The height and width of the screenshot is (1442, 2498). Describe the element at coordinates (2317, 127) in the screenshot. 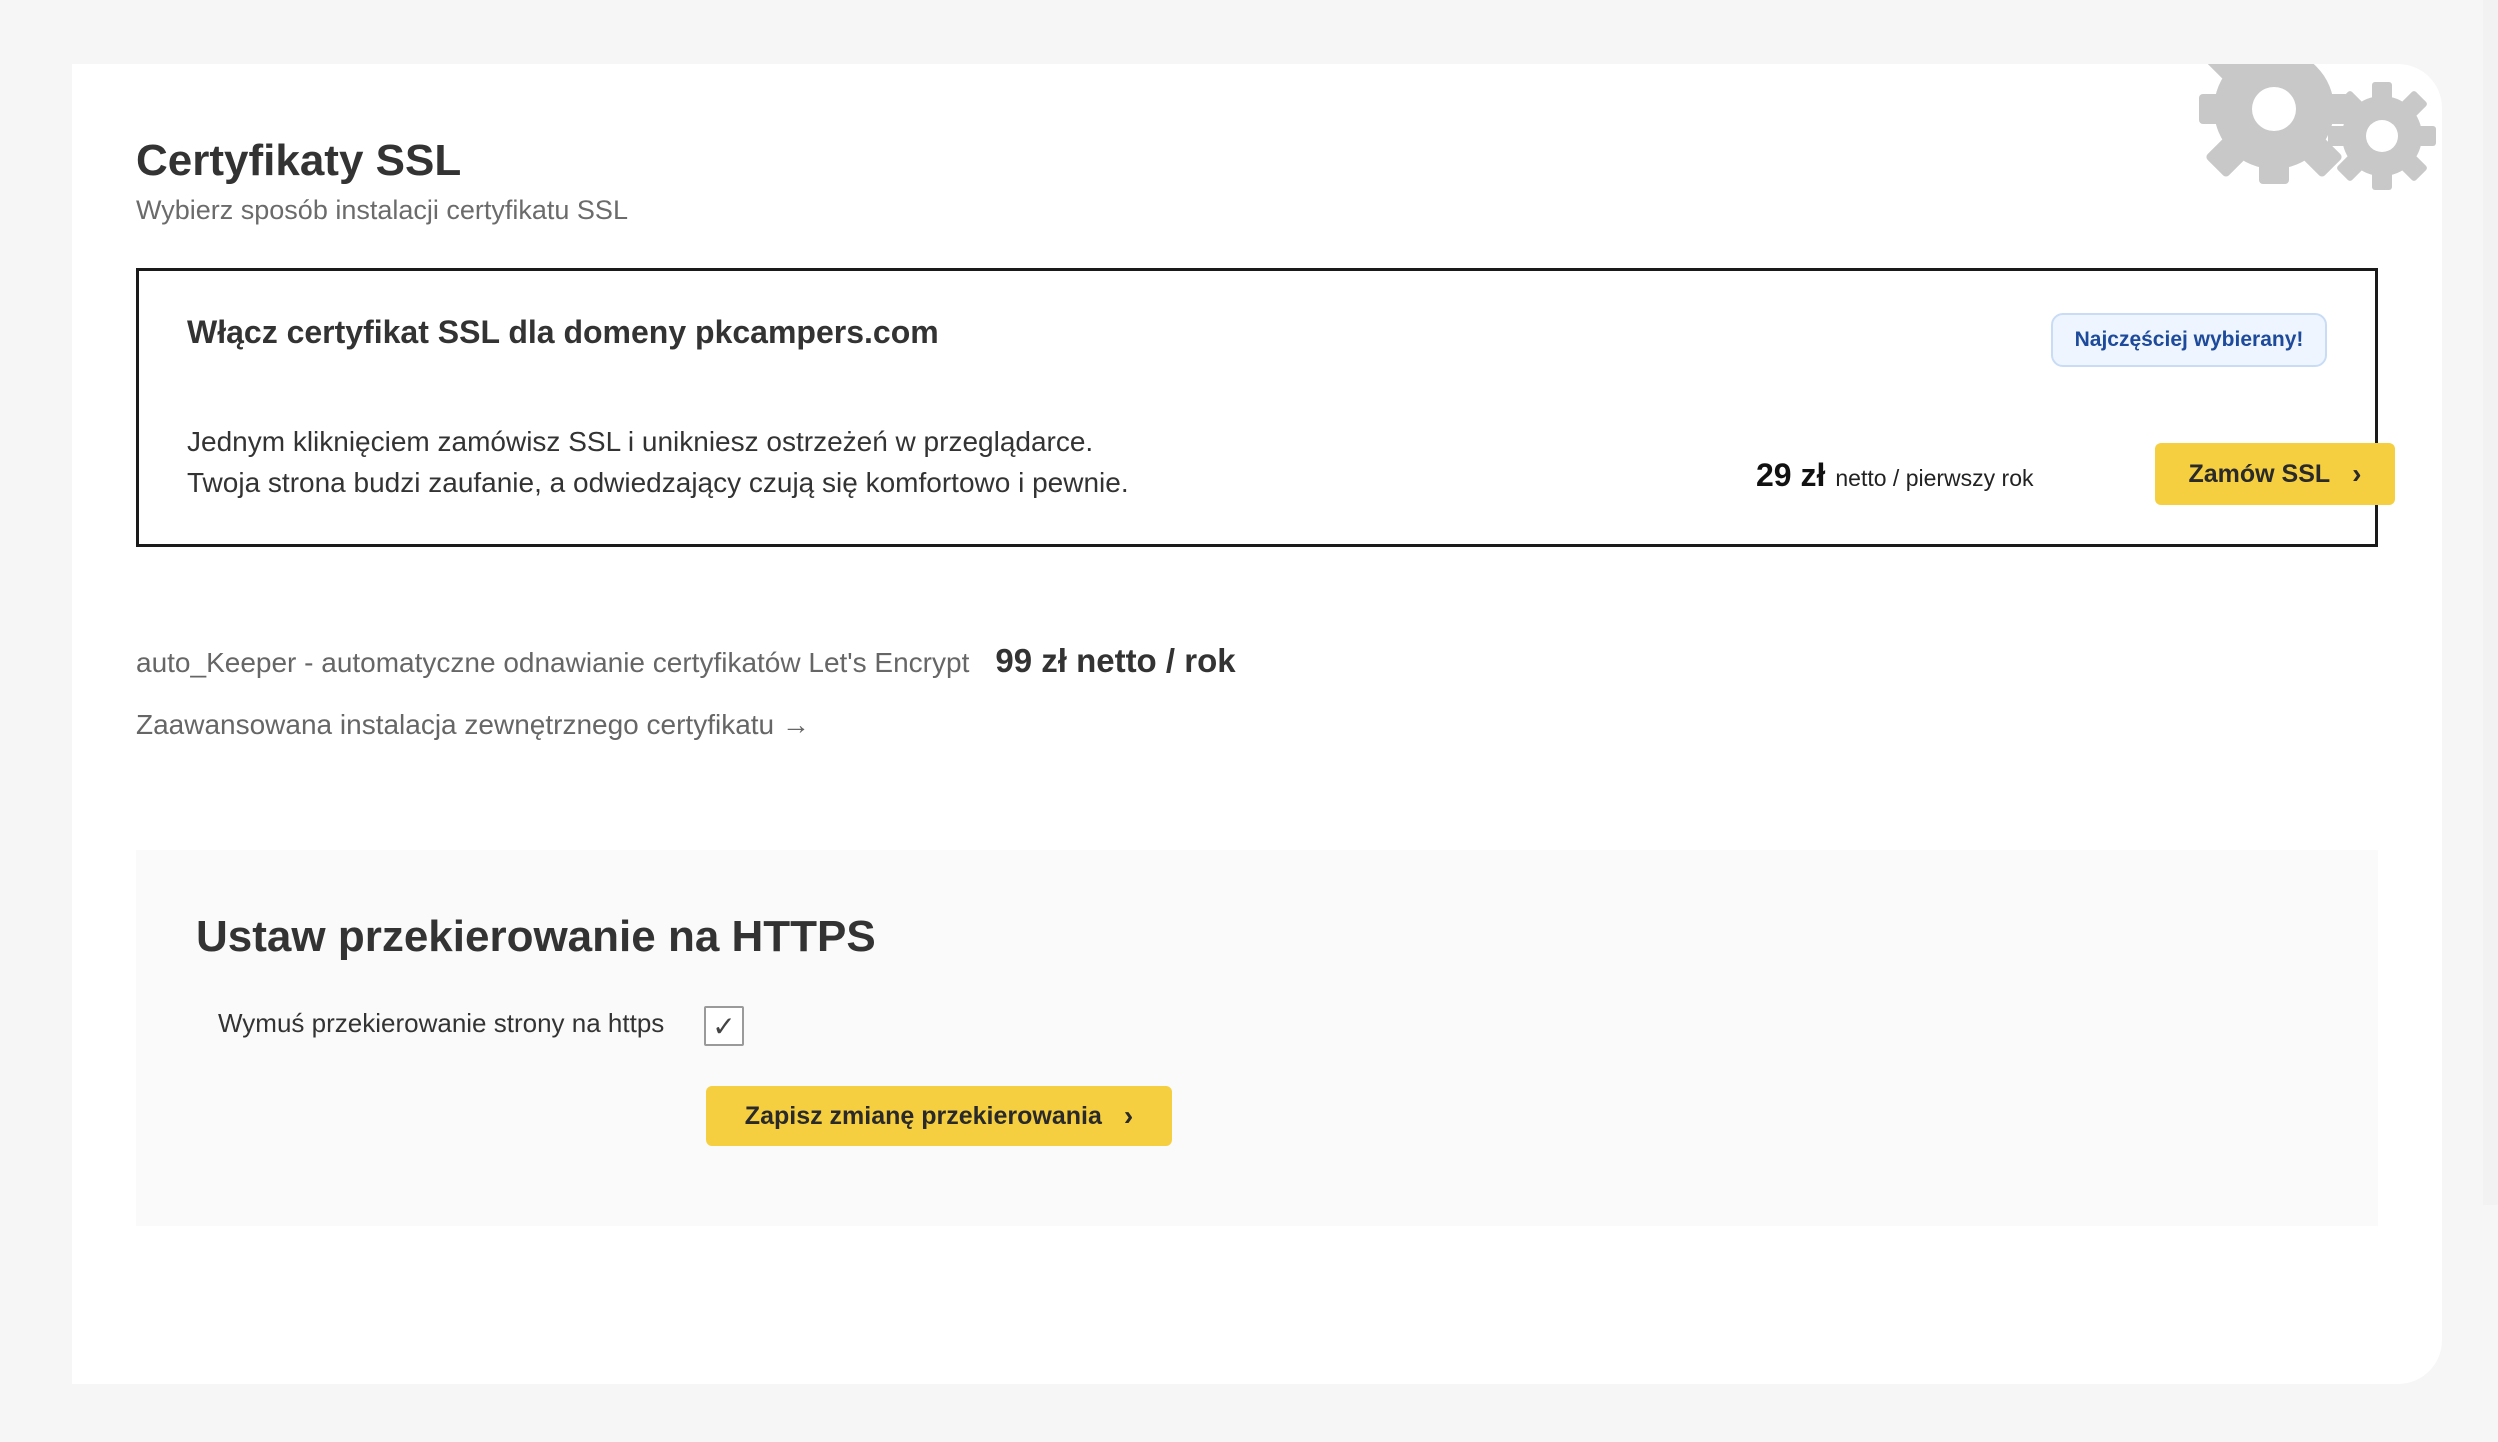

I see `gears-icon` at that location.